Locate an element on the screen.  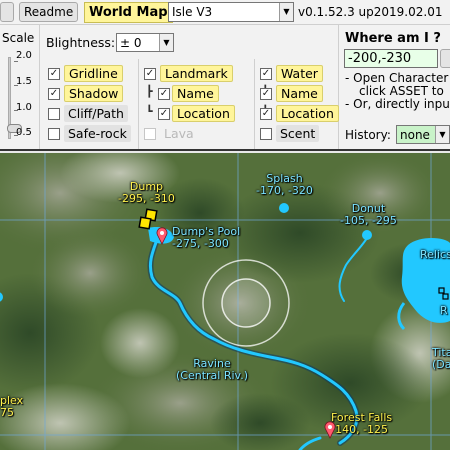
map-label-dumps-pool: Dump's Pool -275, -300 is located at coordinates (206, 237).